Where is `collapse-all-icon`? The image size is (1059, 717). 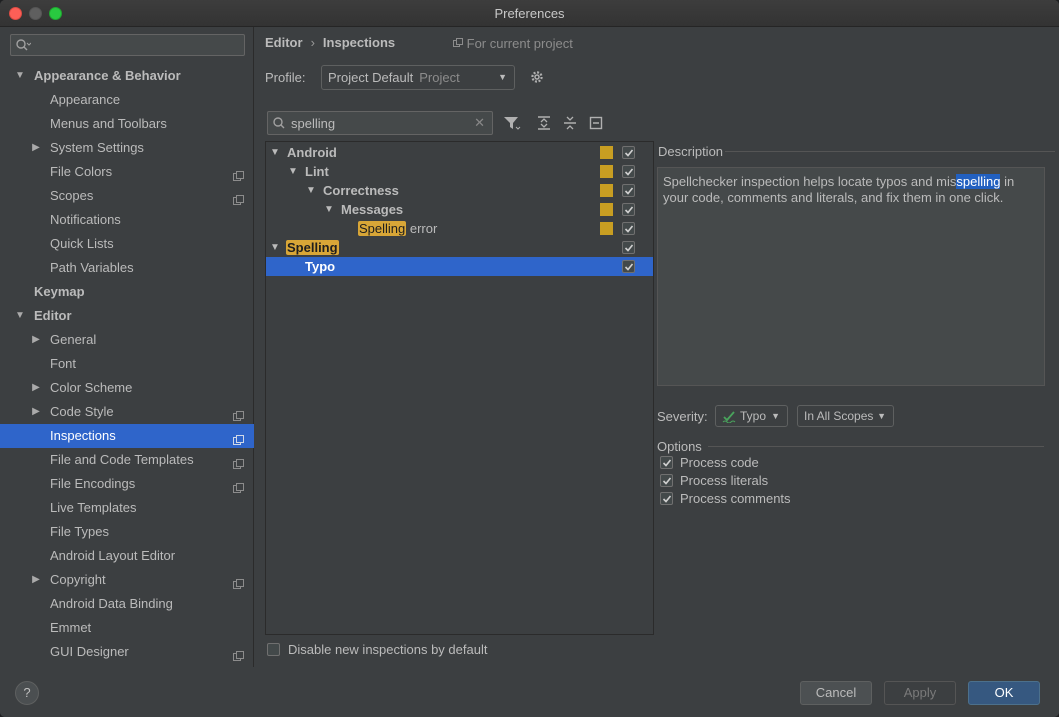
collapse-all-icon is located at coordinates (570, 124).